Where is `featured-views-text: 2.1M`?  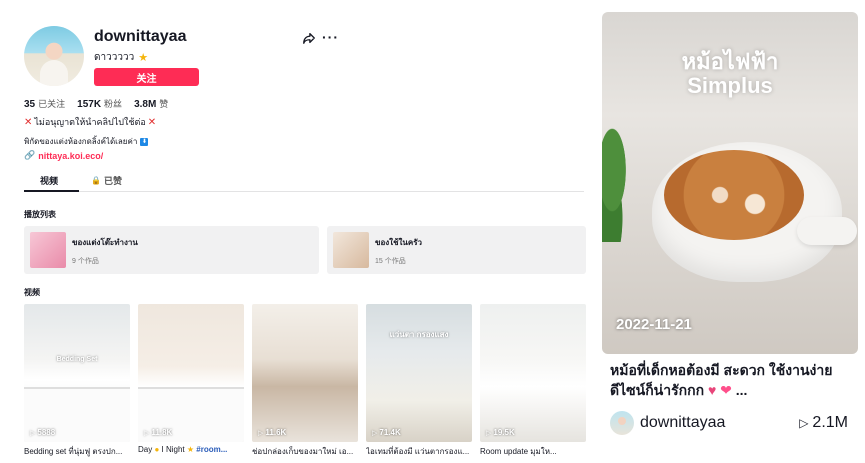 featured-views-text: 2.1M is located at coordinates (830, 422).